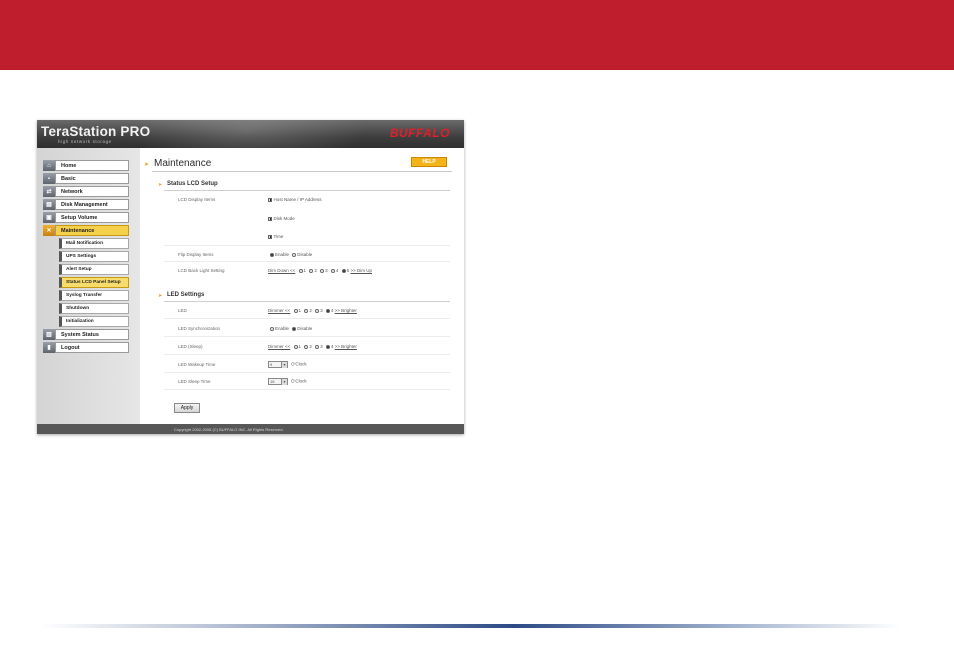  Describe the element at coordinates (49, 178) in the screenshot. I see `basic-icon: ▪` at that location.